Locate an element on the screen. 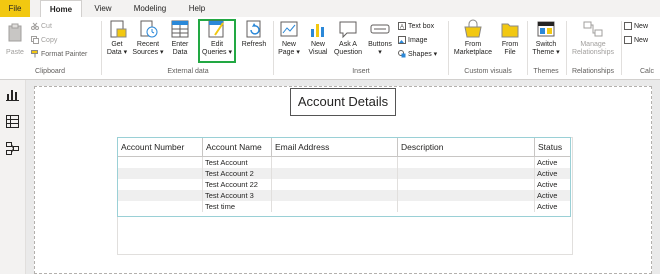 The image size is (660, 274). cell-account-name: Test Account is located at coordinates (237, 162).